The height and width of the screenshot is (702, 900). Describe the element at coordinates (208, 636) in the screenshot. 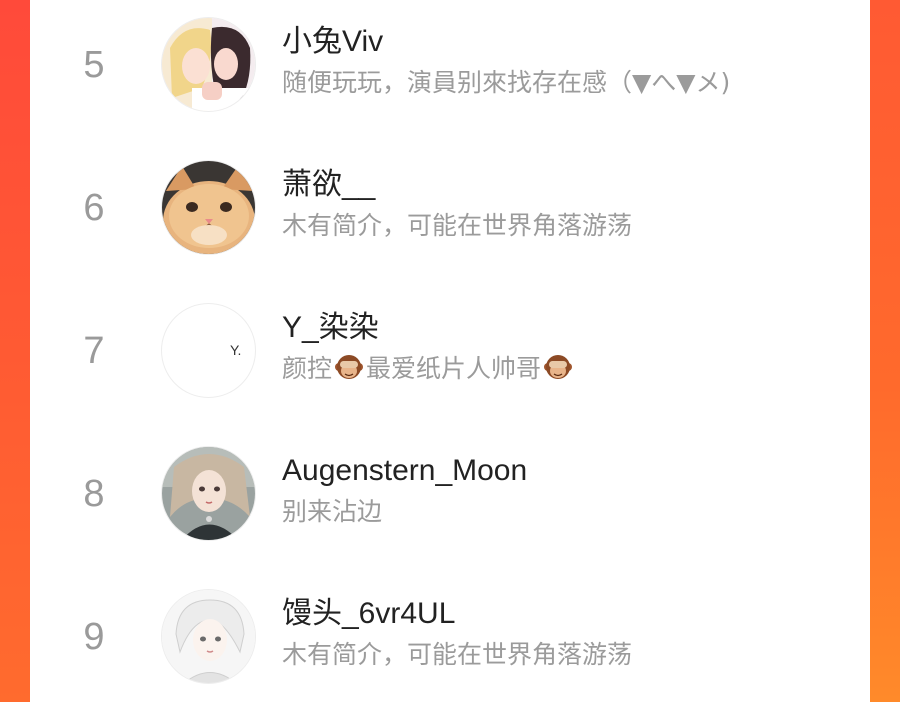

I see `white-hair-boy-avatar-icon` at that location.